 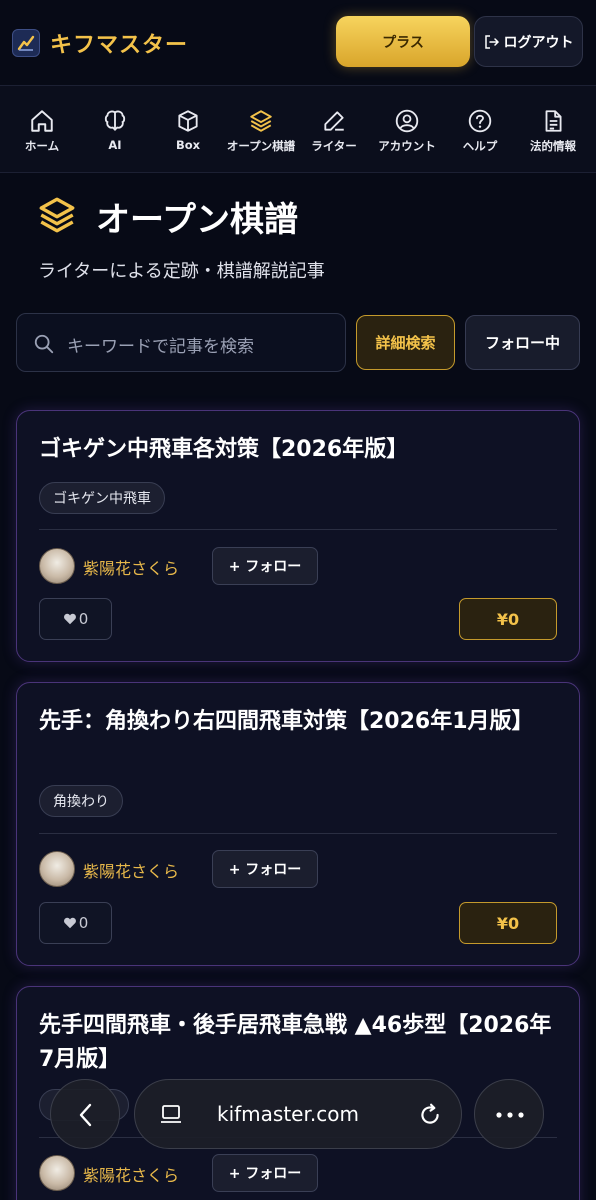 What do you see at coordinates (119, 45) in the screenshot?
I see `app-name: キフマスター` at bounding box center [119, 45].